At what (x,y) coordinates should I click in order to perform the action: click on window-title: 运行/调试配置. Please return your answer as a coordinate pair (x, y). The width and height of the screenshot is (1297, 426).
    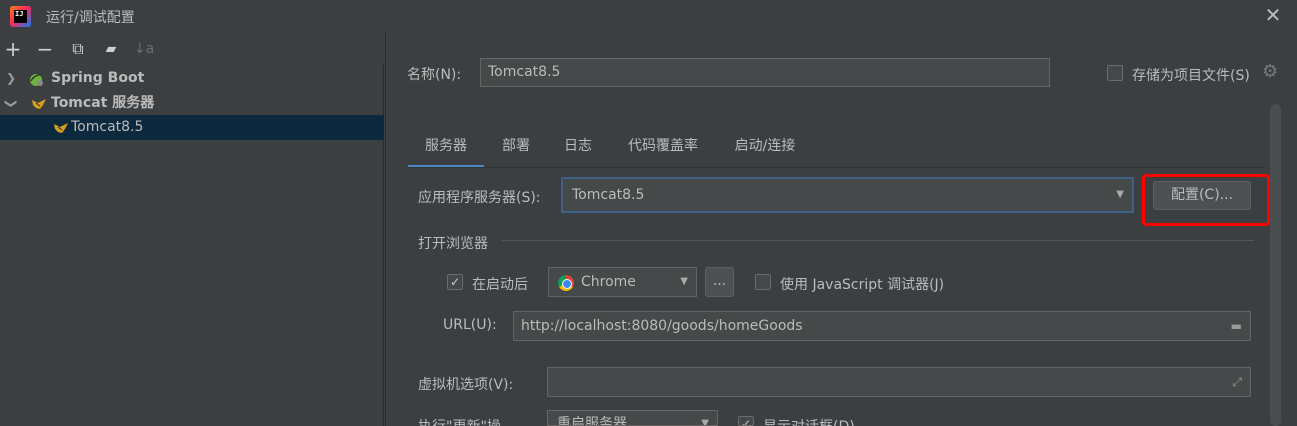
    Looking at the image, I should click on (90, 18).